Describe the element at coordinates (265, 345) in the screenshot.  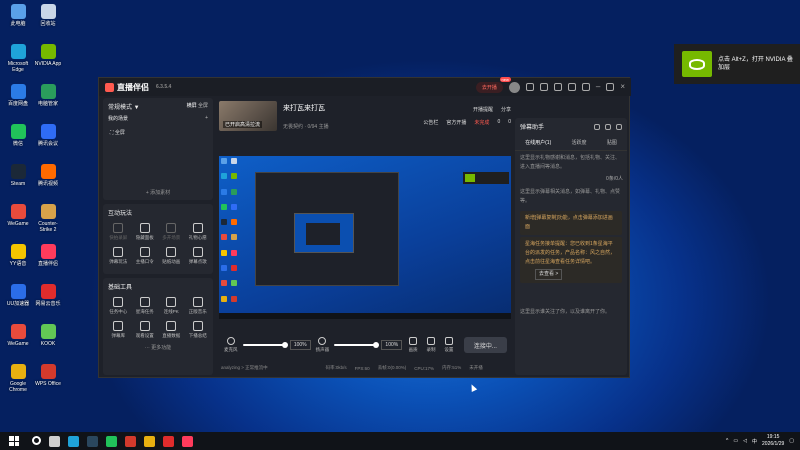
I see `mic-volume-slider` at that location.